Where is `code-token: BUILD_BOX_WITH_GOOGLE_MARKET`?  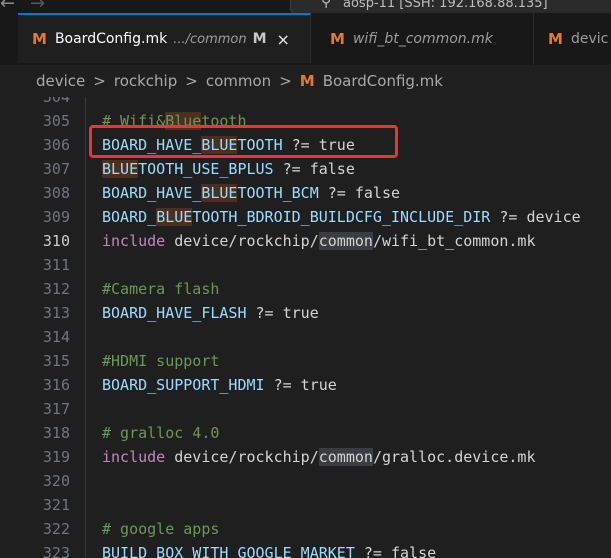
code-token: BUILD_BOX_WITH_GOOGLE_MARKET is located at coordinates (228, 551).